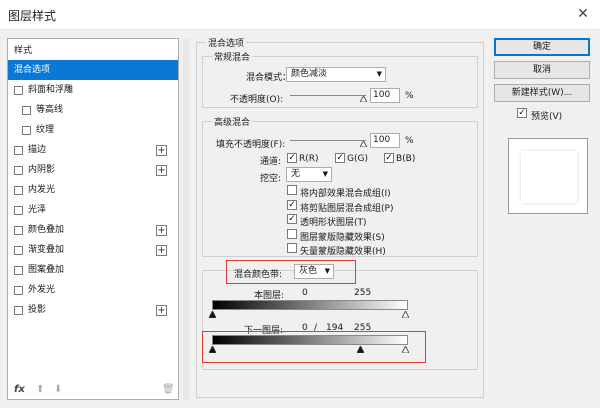  What do you see at coordinates (271, 162) in the screenshot?
I see `channels-label: 通道:` at bounding box center [271, 162].